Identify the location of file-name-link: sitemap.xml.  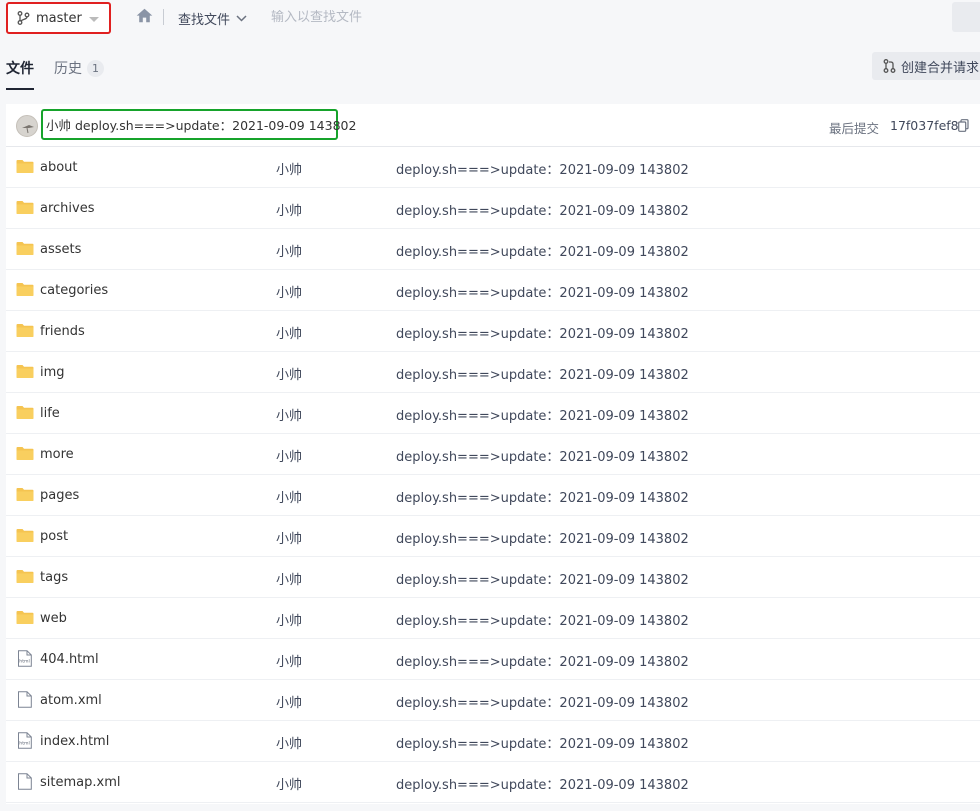
(80, 782).